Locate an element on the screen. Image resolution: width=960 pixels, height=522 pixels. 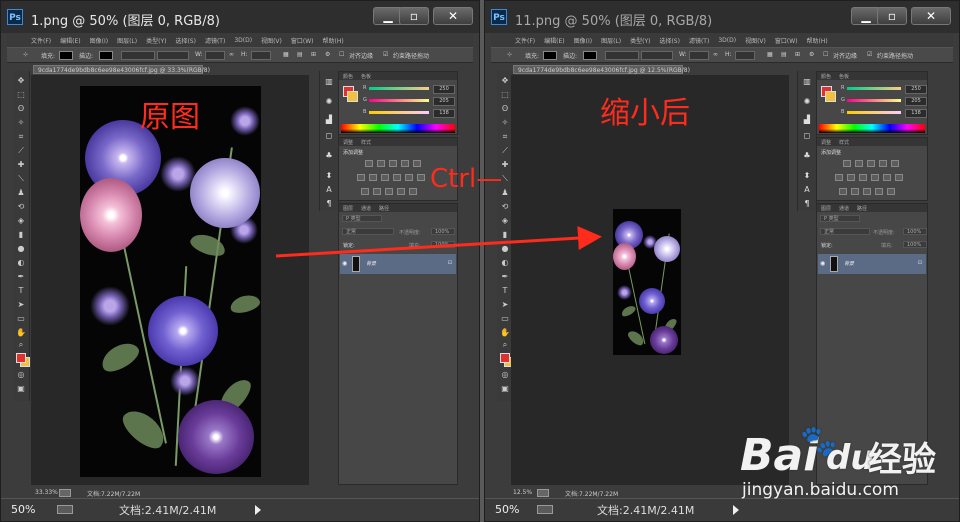
character-icon: A is located at coordinates (807, 189).